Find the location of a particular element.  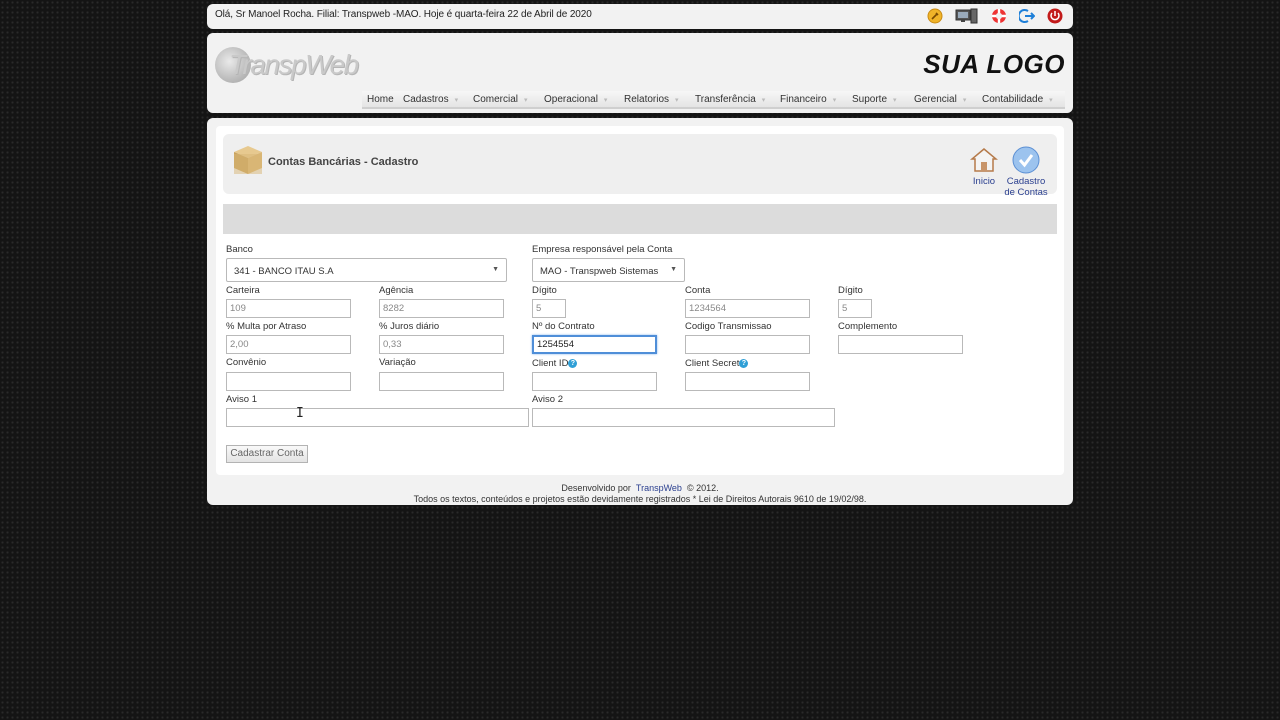

digito-conta-field is located at coordinates (855, 308).